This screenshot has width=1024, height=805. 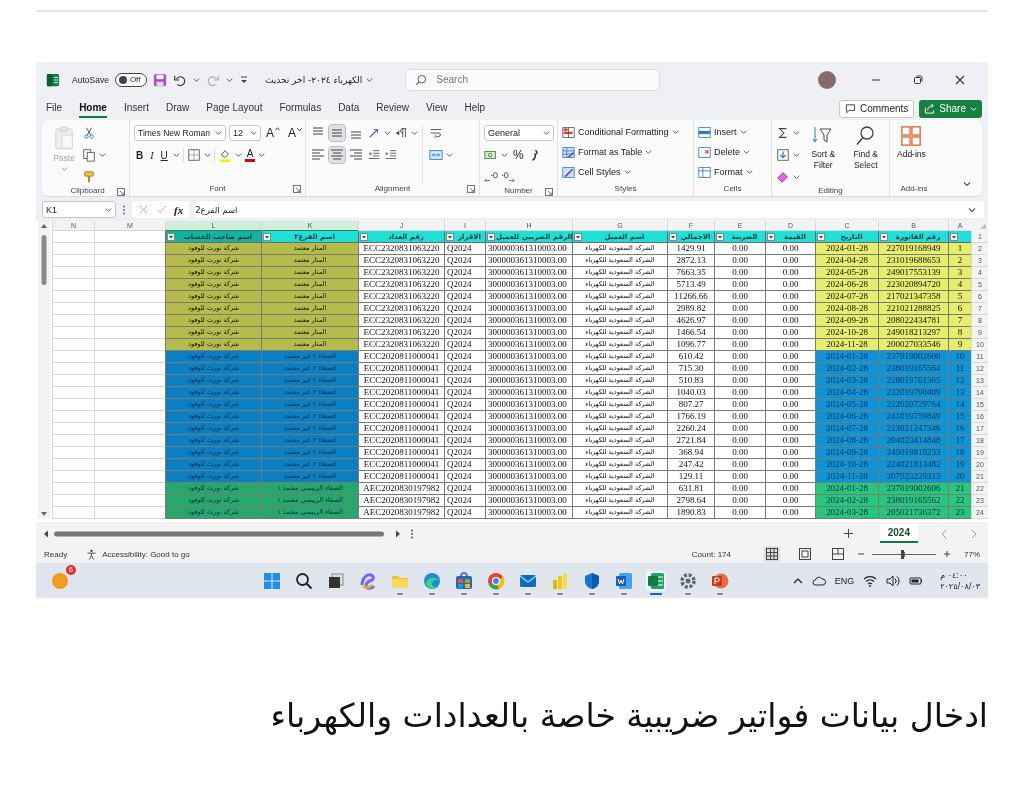 What do you see at coordinates (624, 580) in the screenshot?
I see `document-icon` at bounding box center [624, 580].